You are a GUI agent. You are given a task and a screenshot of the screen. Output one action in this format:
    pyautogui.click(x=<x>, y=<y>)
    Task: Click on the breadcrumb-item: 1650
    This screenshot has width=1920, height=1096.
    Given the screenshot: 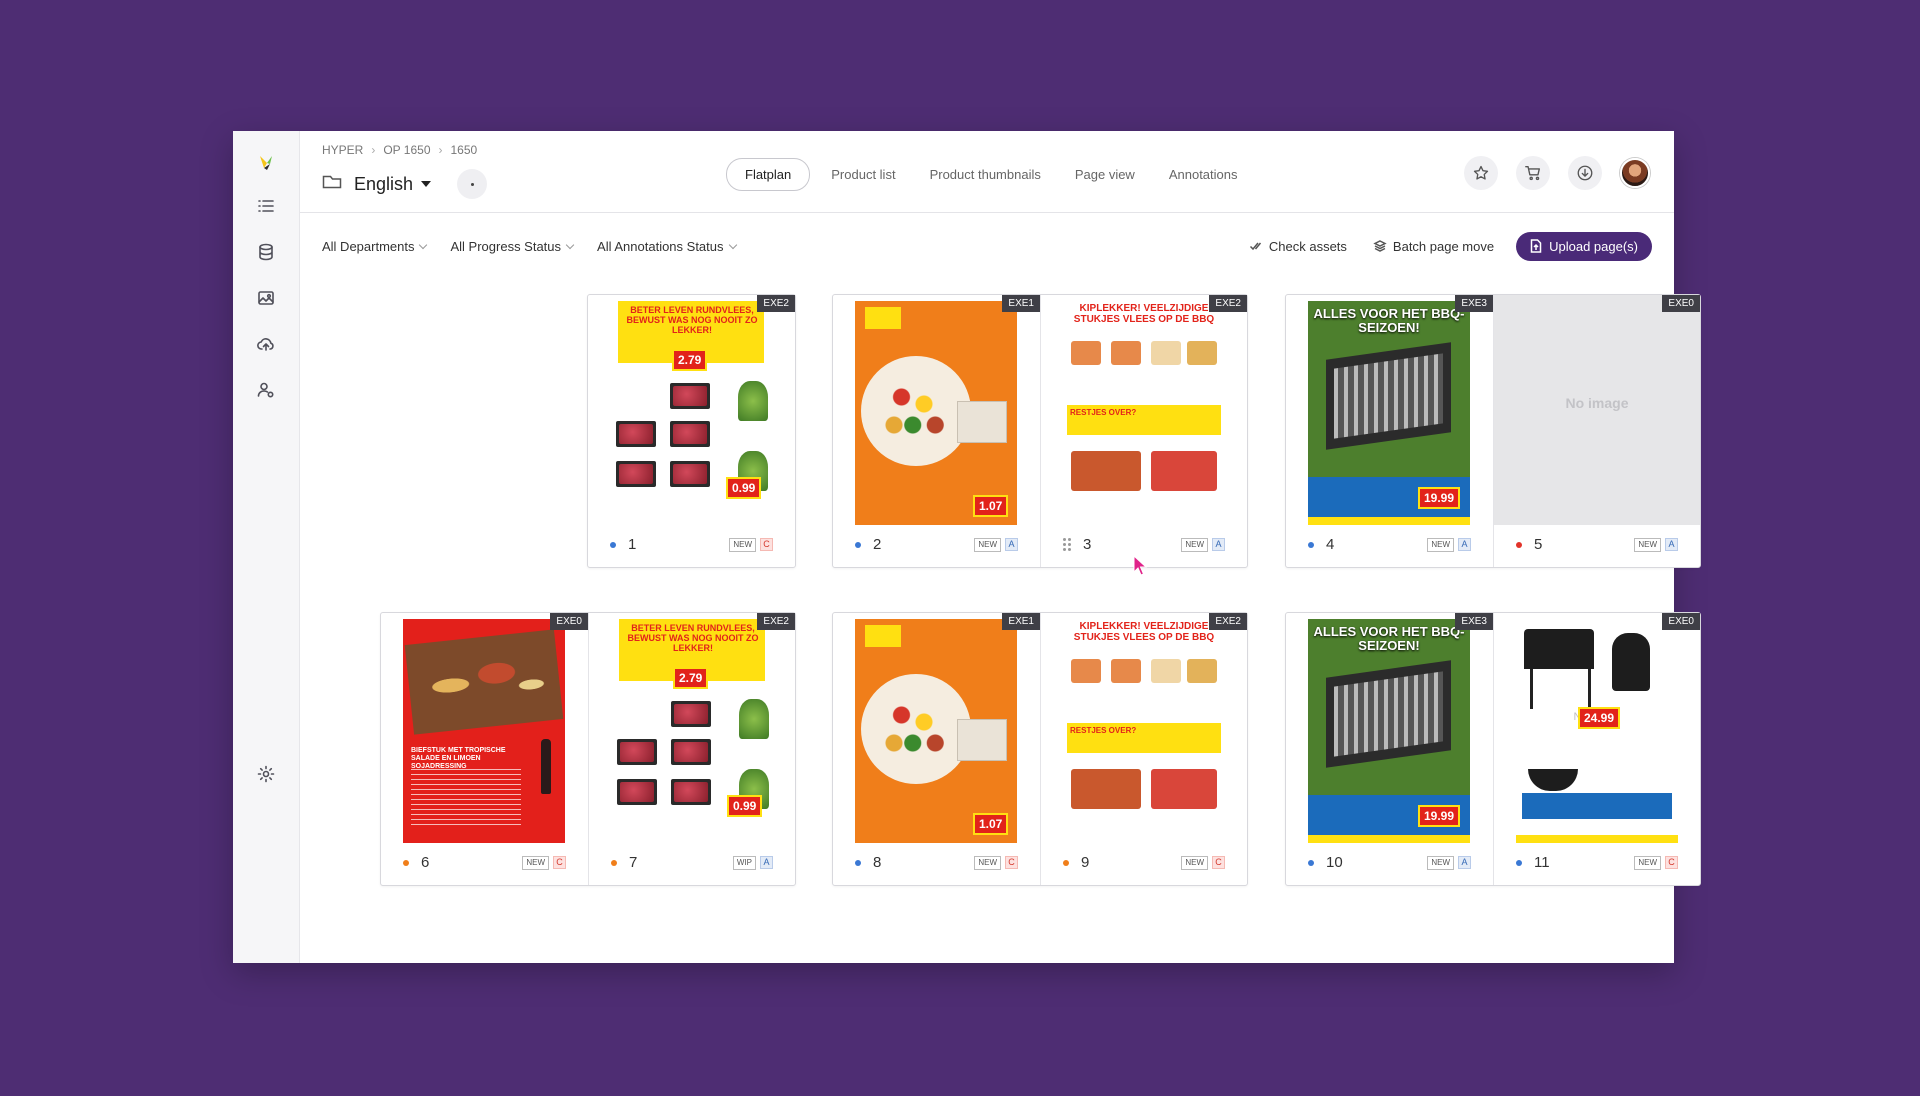 What is the action you would take?
    pyautogui.click(x=464, y=150)
    